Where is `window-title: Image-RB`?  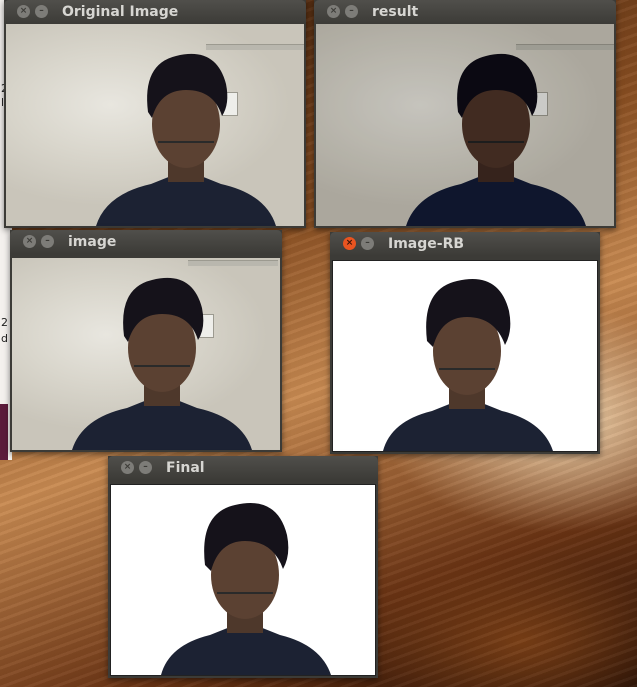 window-title: Image-RB is located at coordinates (426, 244).